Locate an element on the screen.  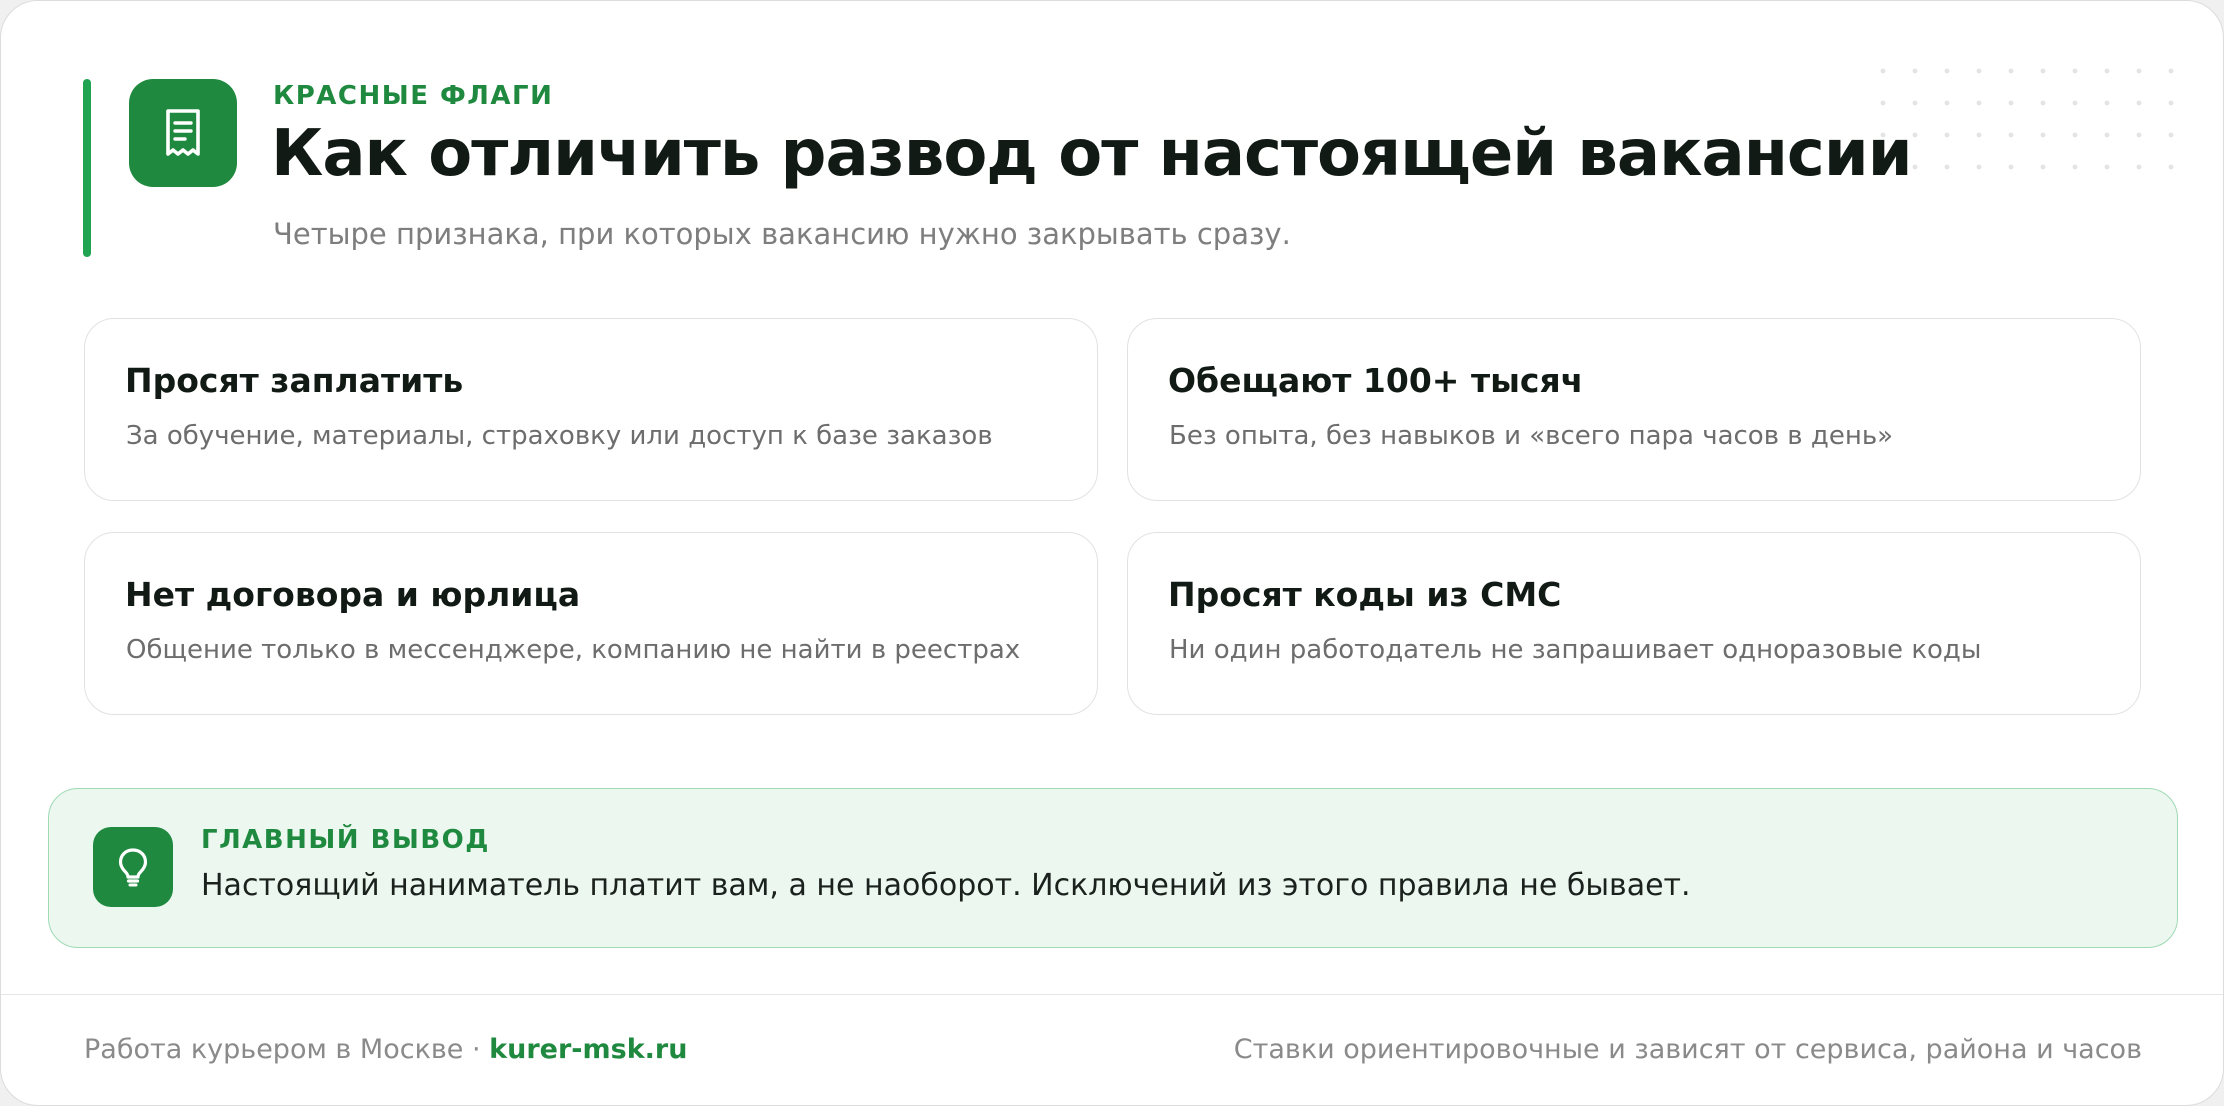
receipt-icon is located at coordinates (183, 132).